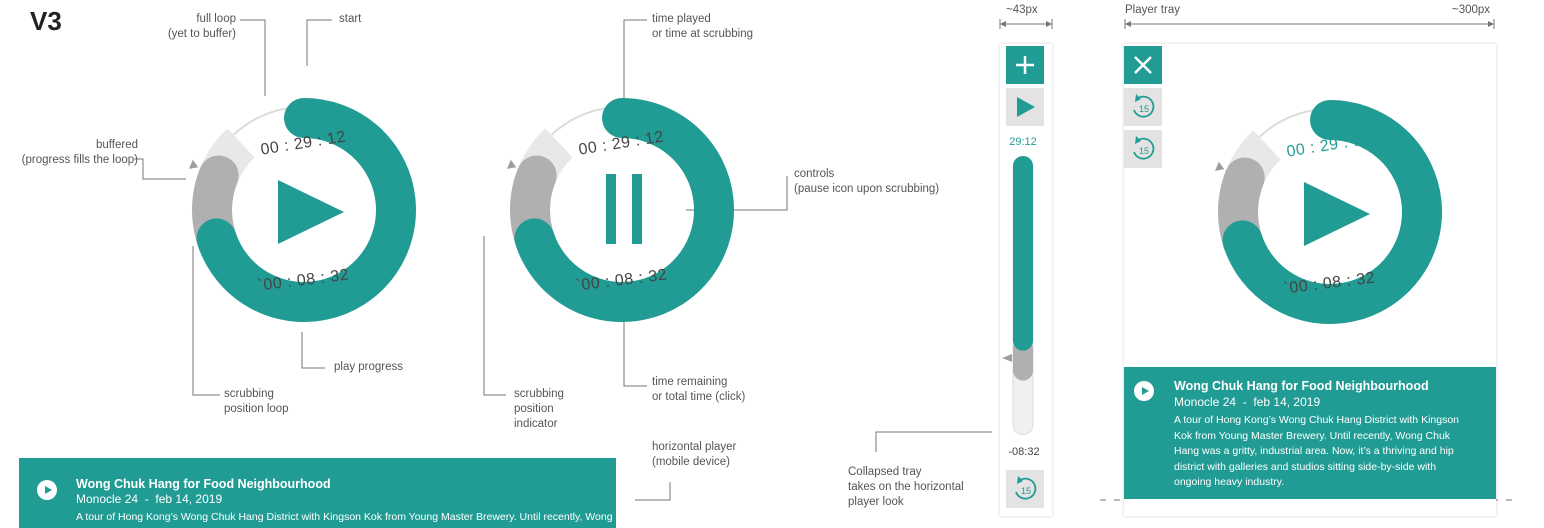  Describe the element at coordinates (694, 454) in the screenshot. I see `annotation-horizontal-player: horizontal player (mobile device)` at that location.